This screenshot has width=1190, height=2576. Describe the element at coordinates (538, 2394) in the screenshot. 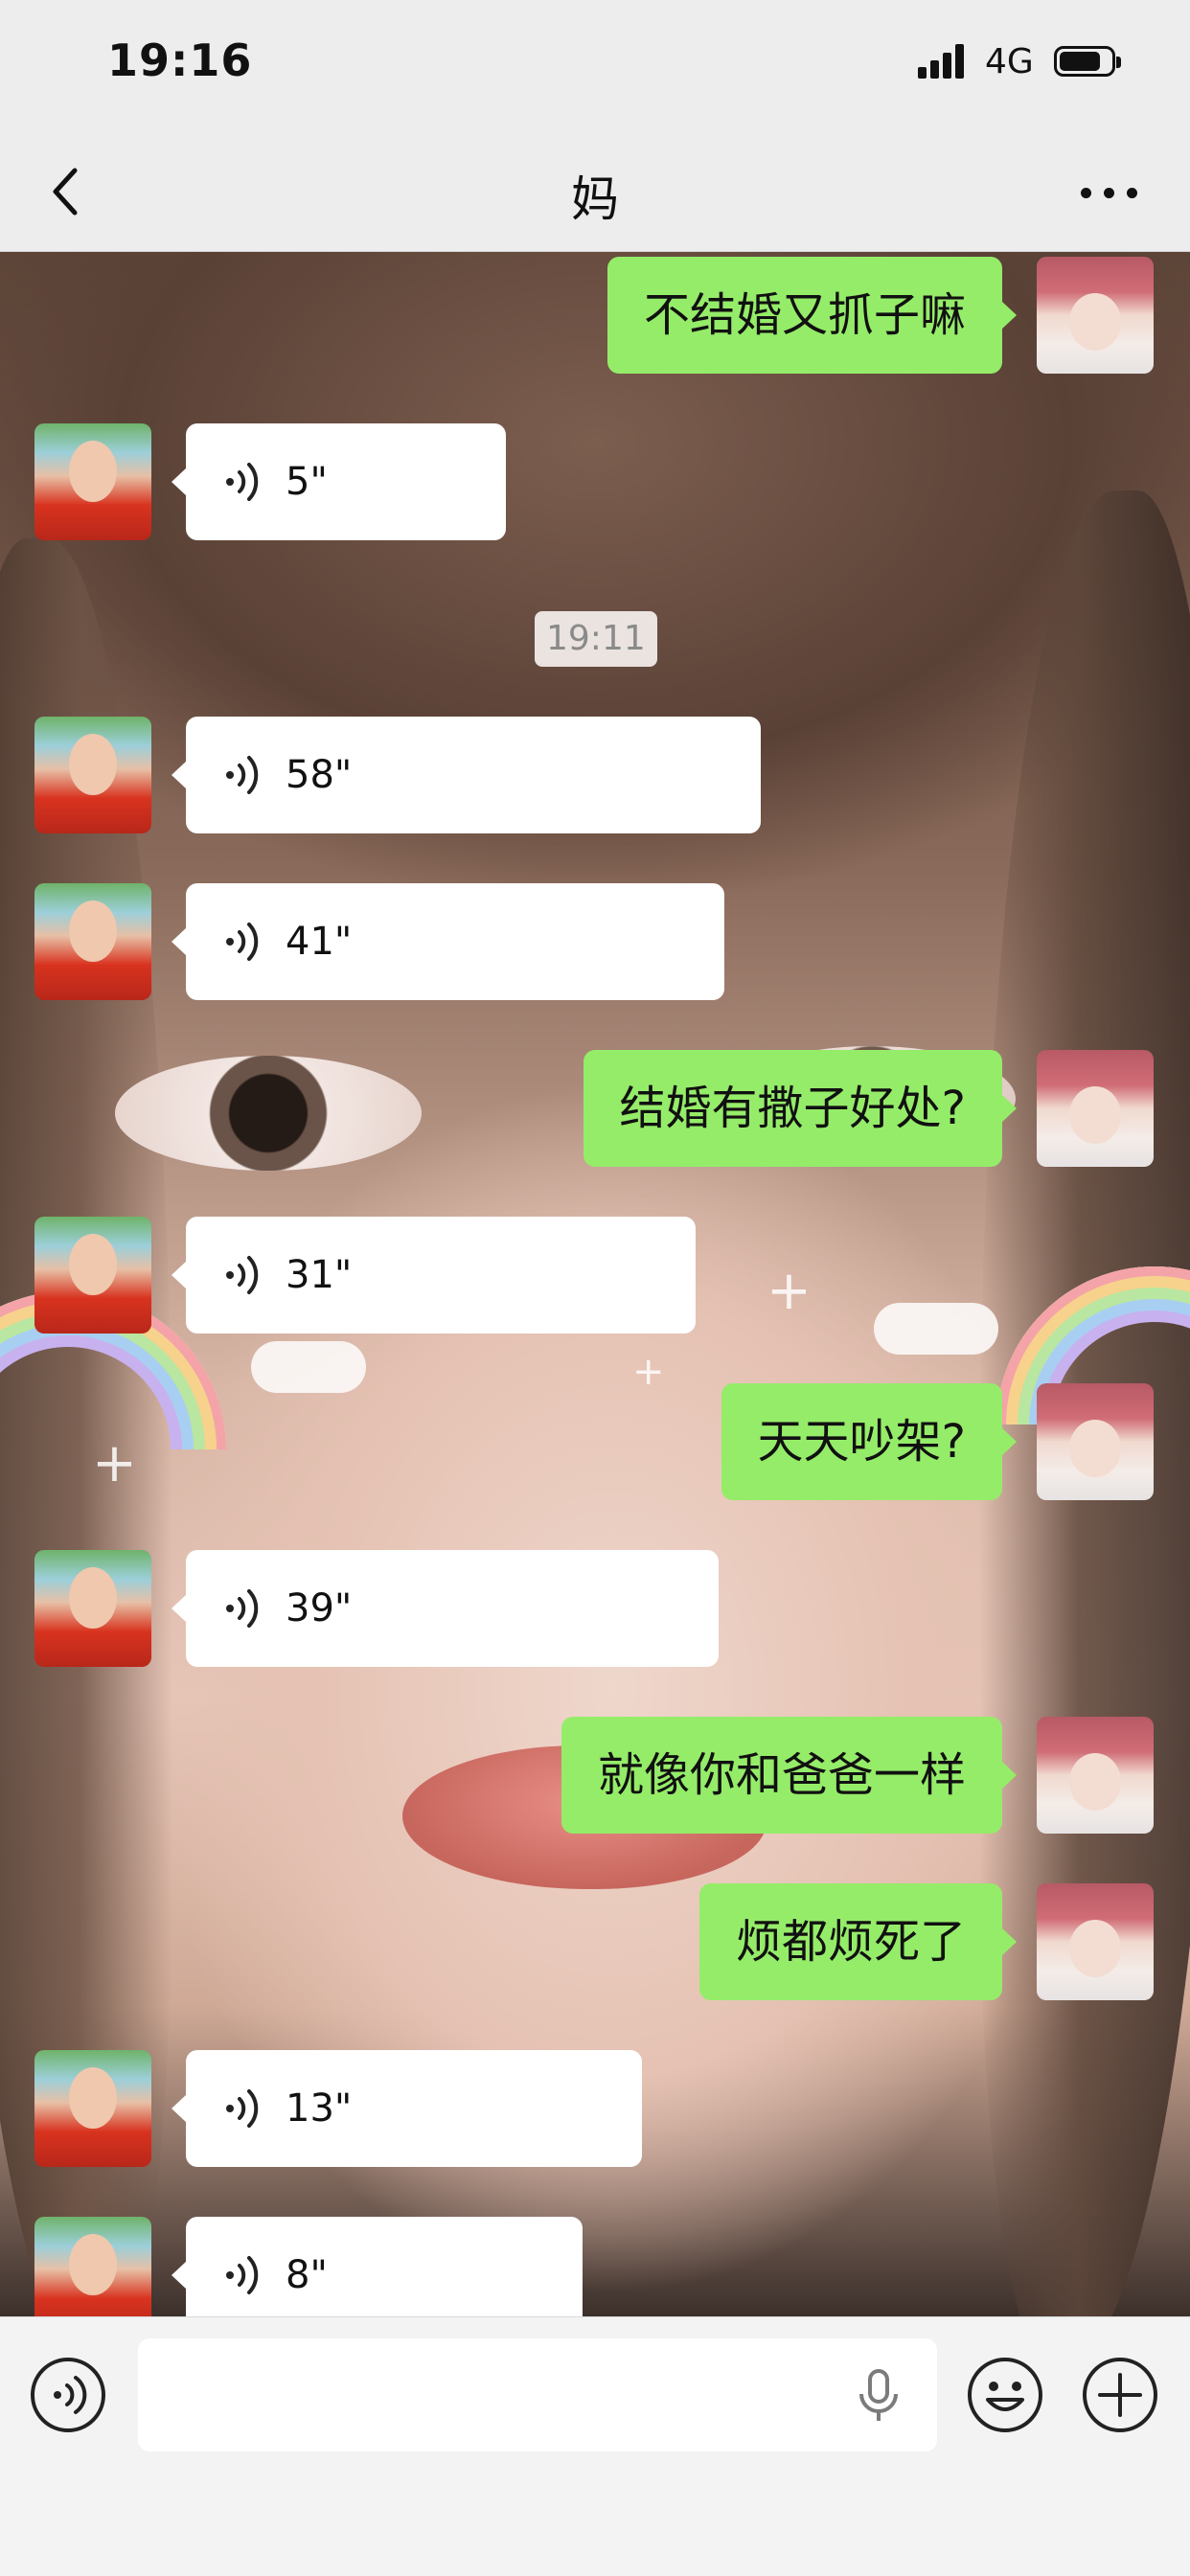

I see `message-input` at that location.